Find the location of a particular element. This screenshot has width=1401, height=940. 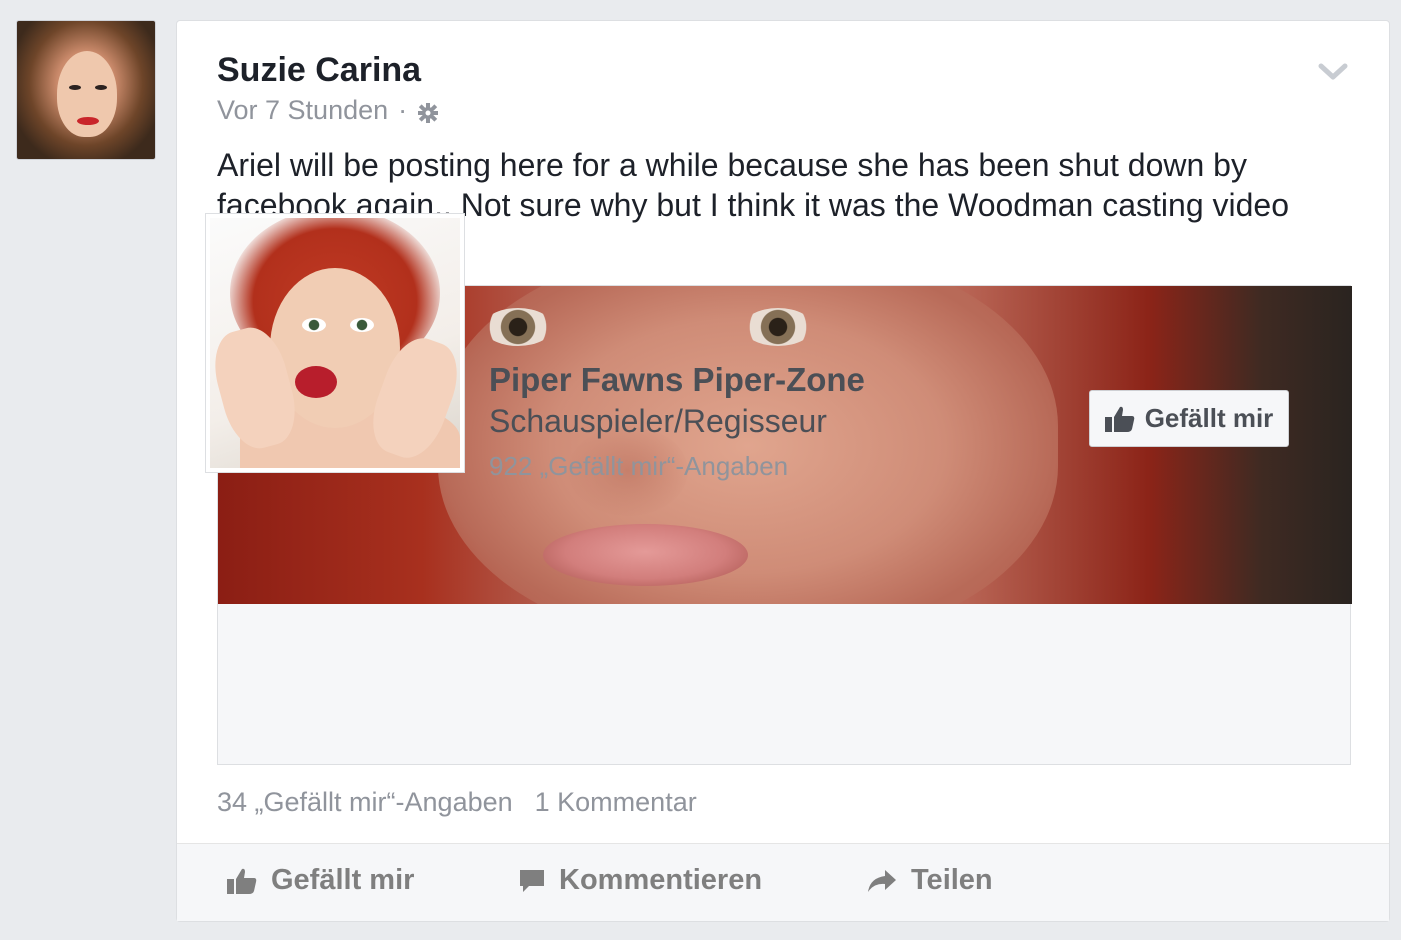

post-meta: Vor 7 Stunden · is located at coordinates (328, 110).